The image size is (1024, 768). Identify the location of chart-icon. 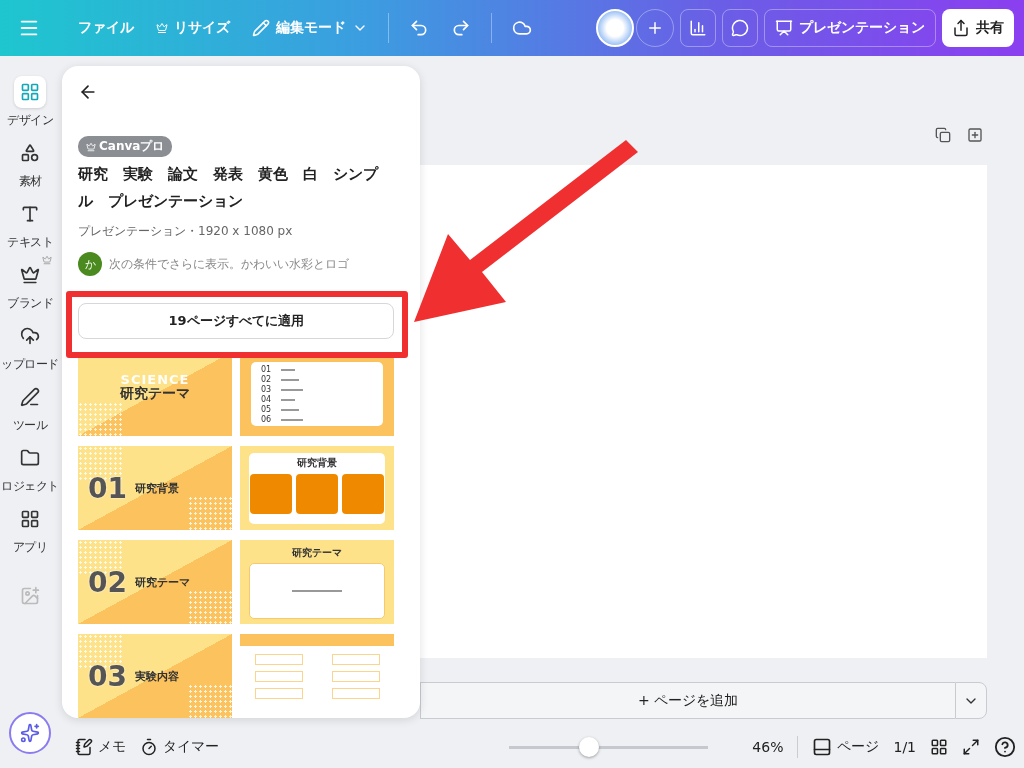
(698, 28).